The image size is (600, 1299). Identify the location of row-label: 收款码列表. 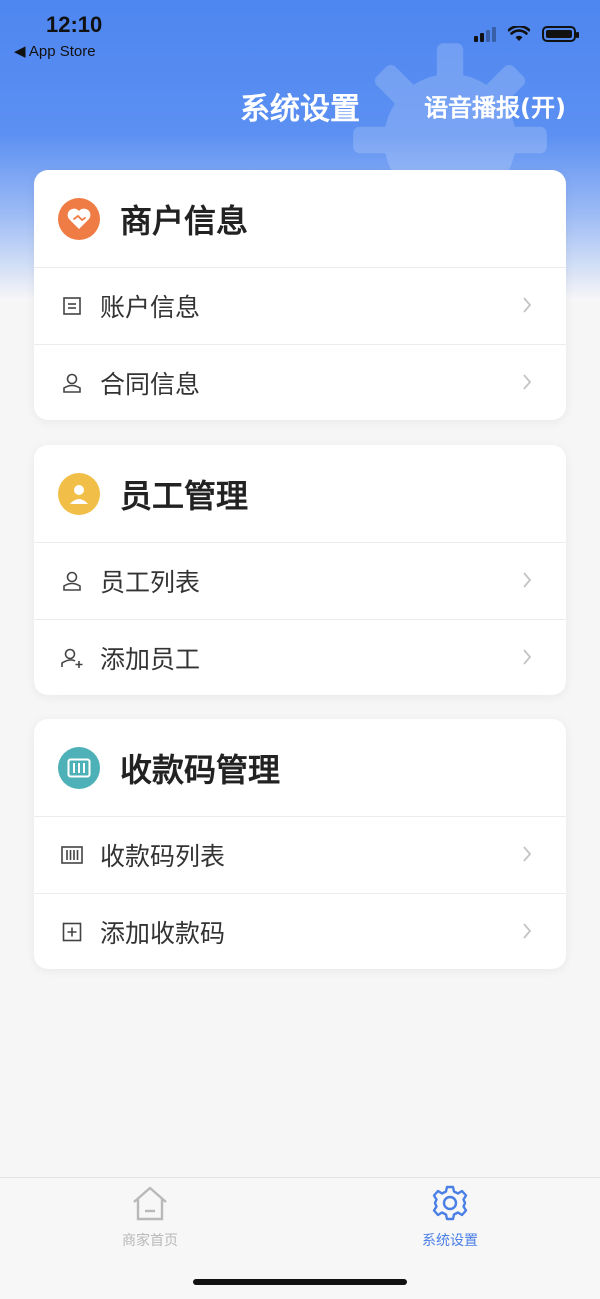
(163, 856).